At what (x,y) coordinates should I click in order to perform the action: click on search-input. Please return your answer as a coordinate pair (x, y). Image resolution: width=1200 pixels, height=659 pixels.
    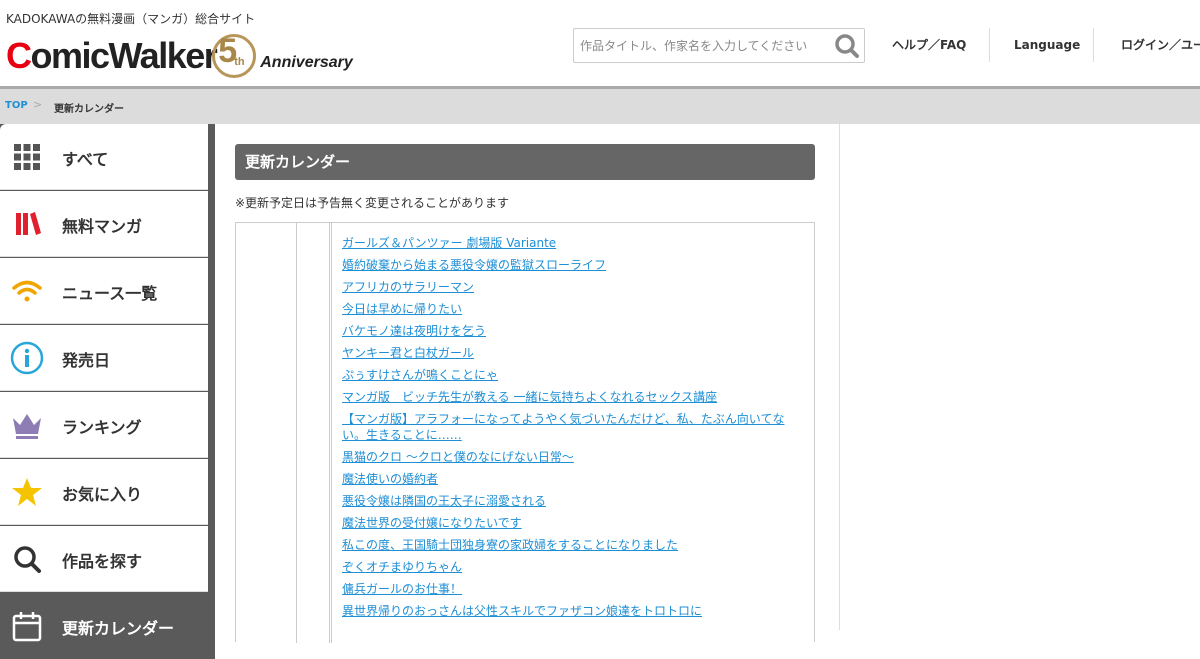
    Looking at the image, I should click on (699, 45).